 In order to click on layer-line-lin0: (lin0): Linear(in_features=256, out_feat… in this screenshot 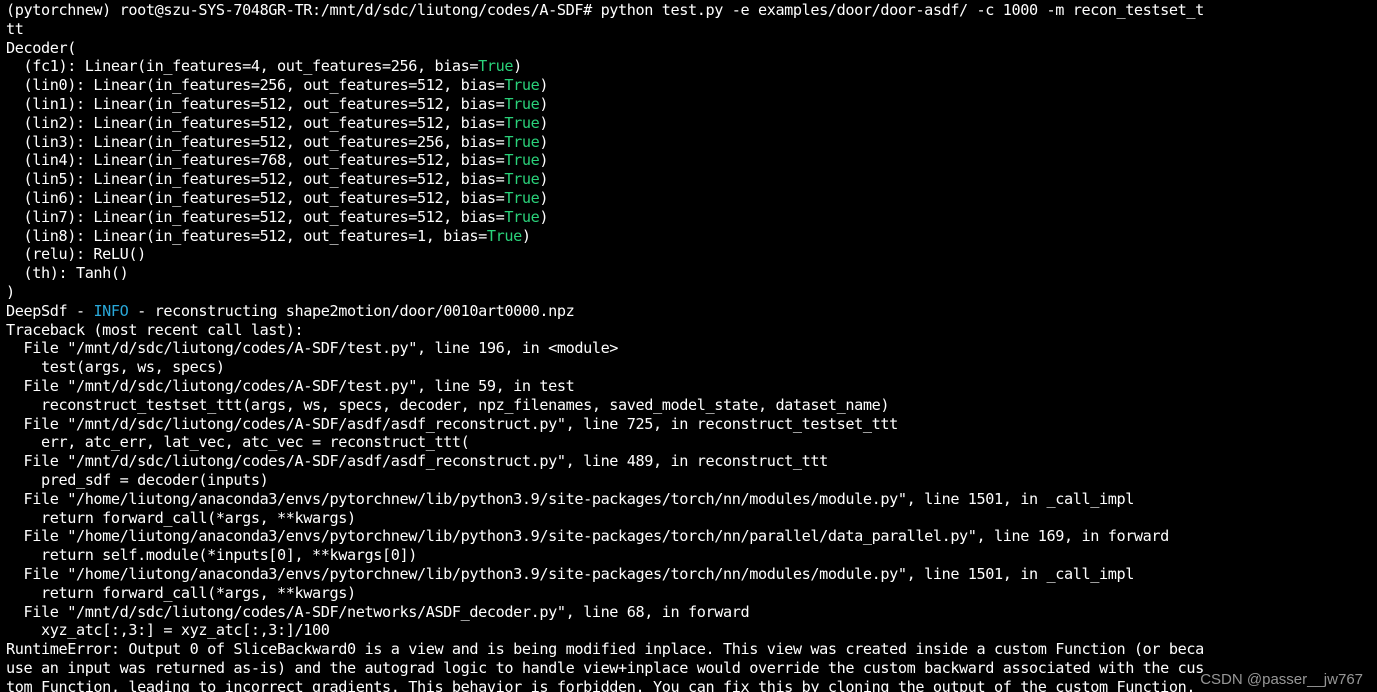, I will do `click(277, 85)`.